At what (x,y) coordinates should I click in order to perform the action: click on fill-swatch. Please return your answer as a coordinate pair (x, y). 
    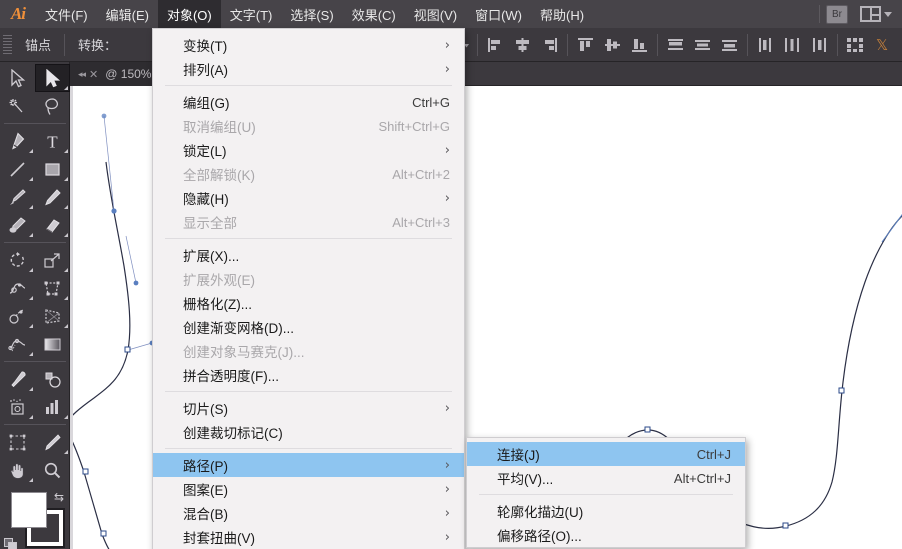
    Looking at the image, I should click on (29, 510).